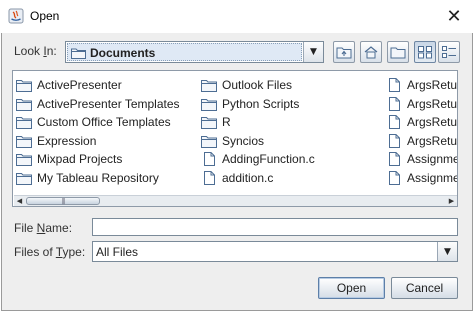 The width and height of the screenshot is (474, 312). I want to click on details-view-icon, so click(449, 52).